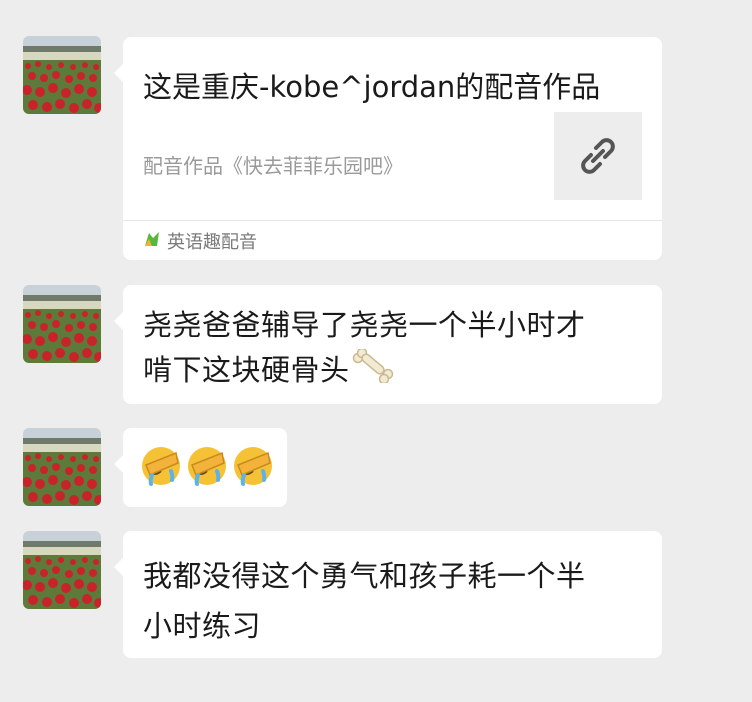 This screenshot has width=752, height=702. Describe the element at coordinates (392, 220) in the screenshot. I see `card-divider` at that location.